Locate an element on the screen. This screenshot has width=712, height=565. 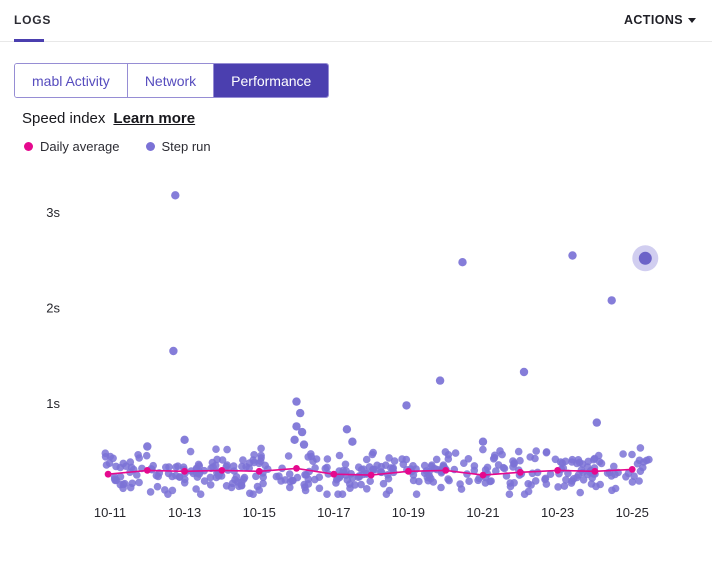
actions-button-label: ACTIONS is located at coordinates (653, 20).